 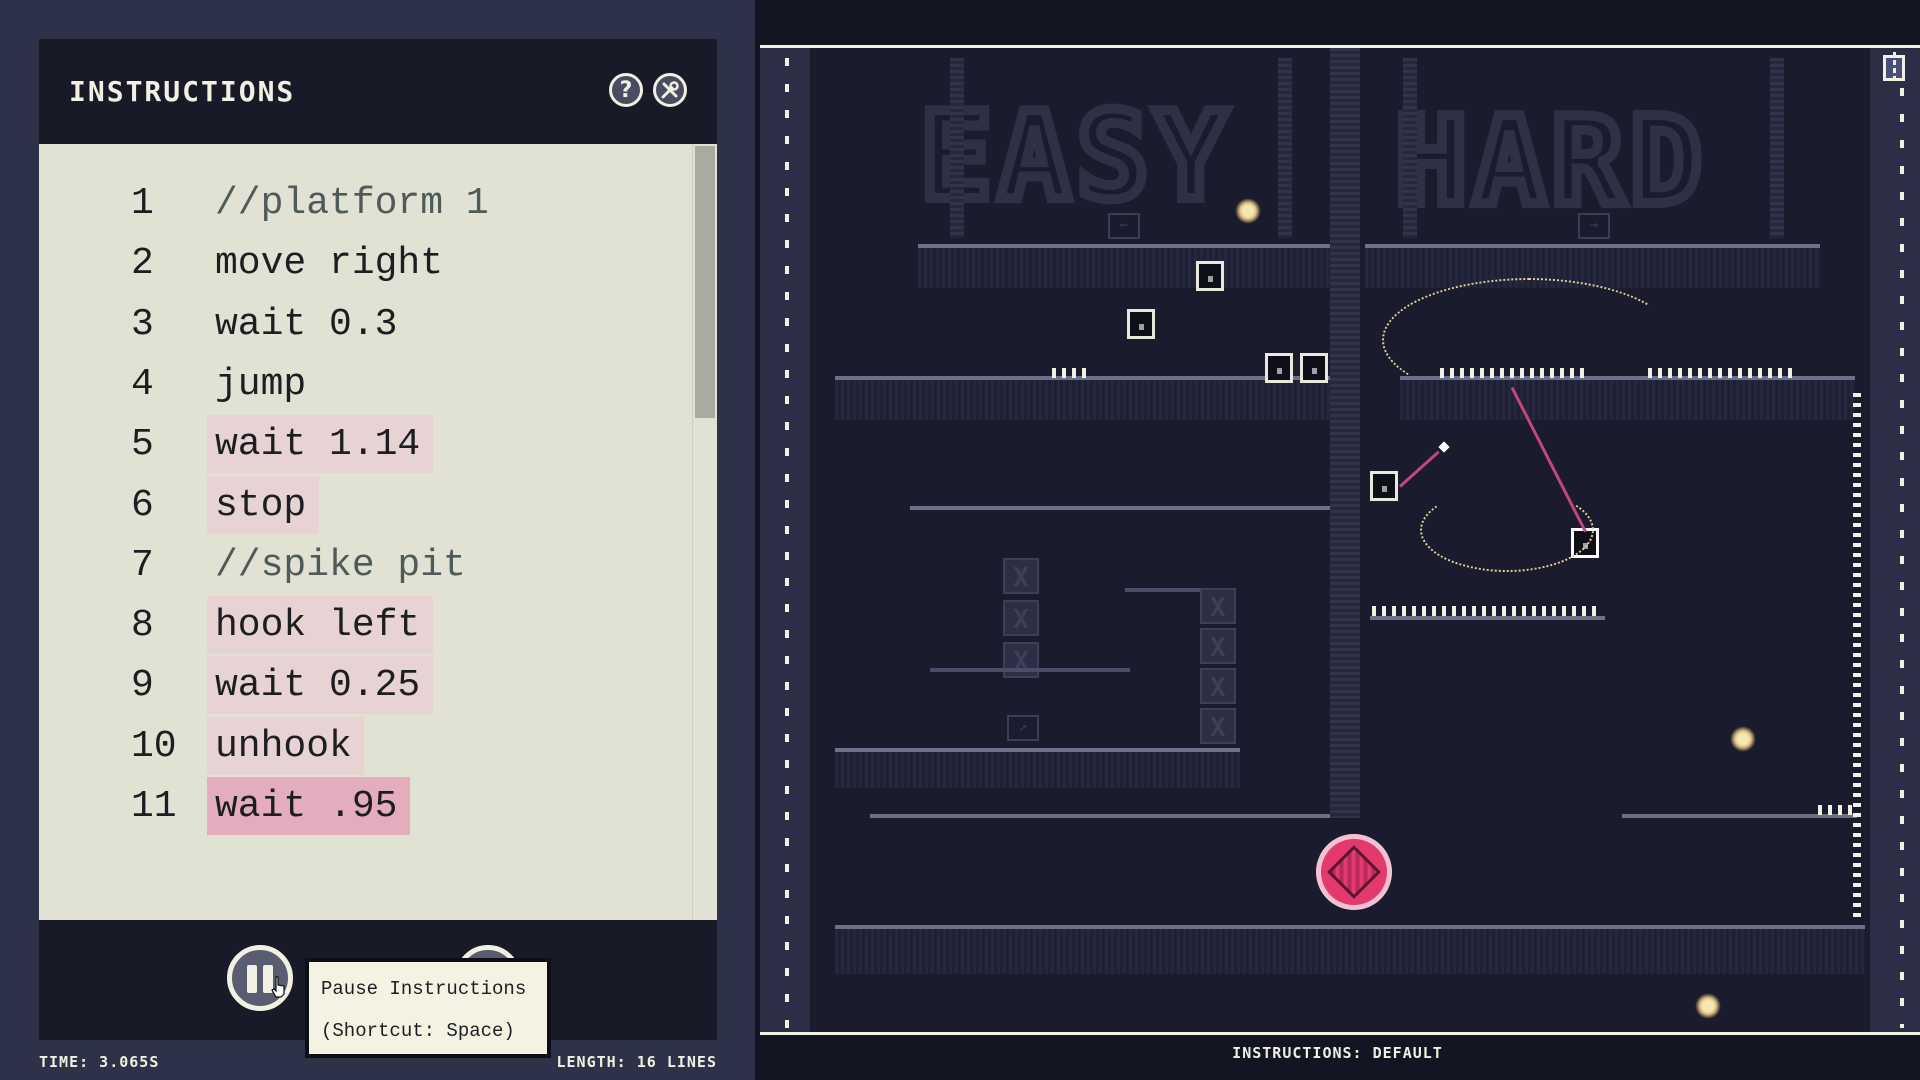 What do you see at coordinates (1529, 340) in the screenshot?
I see `jump-trail` at bounding box center [1529, 340].